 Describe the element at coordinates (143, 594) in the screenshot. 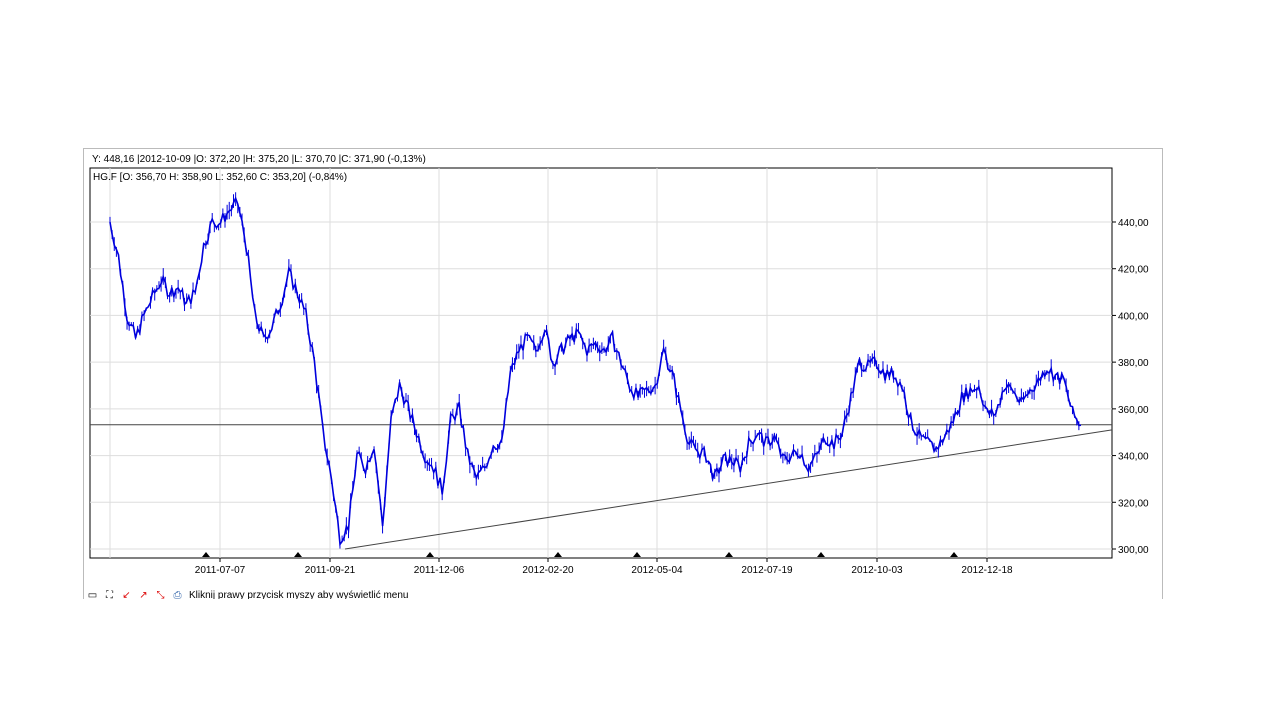

I see `arrow-up-icon: ↗` at that location.